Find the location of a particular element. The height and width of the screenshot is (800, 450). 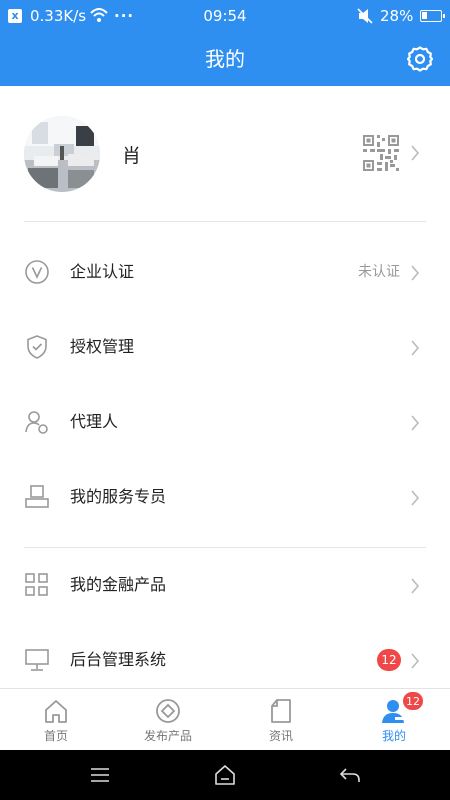

mute-icon is located at coordinates (365, 16).